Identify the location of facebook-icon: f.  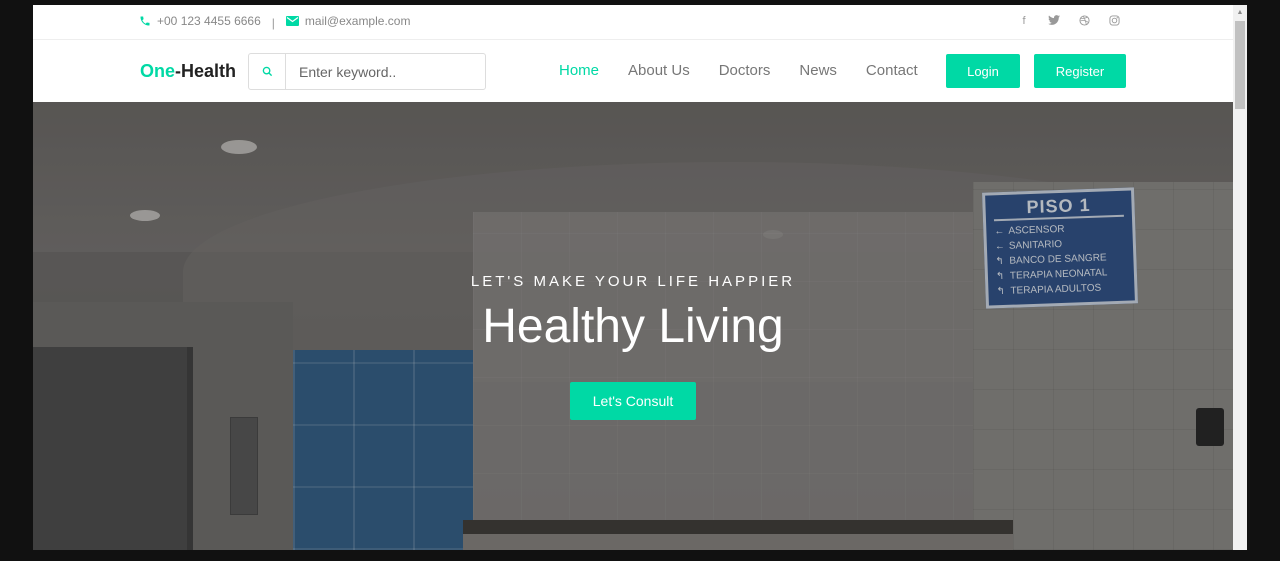
(1024, 22).